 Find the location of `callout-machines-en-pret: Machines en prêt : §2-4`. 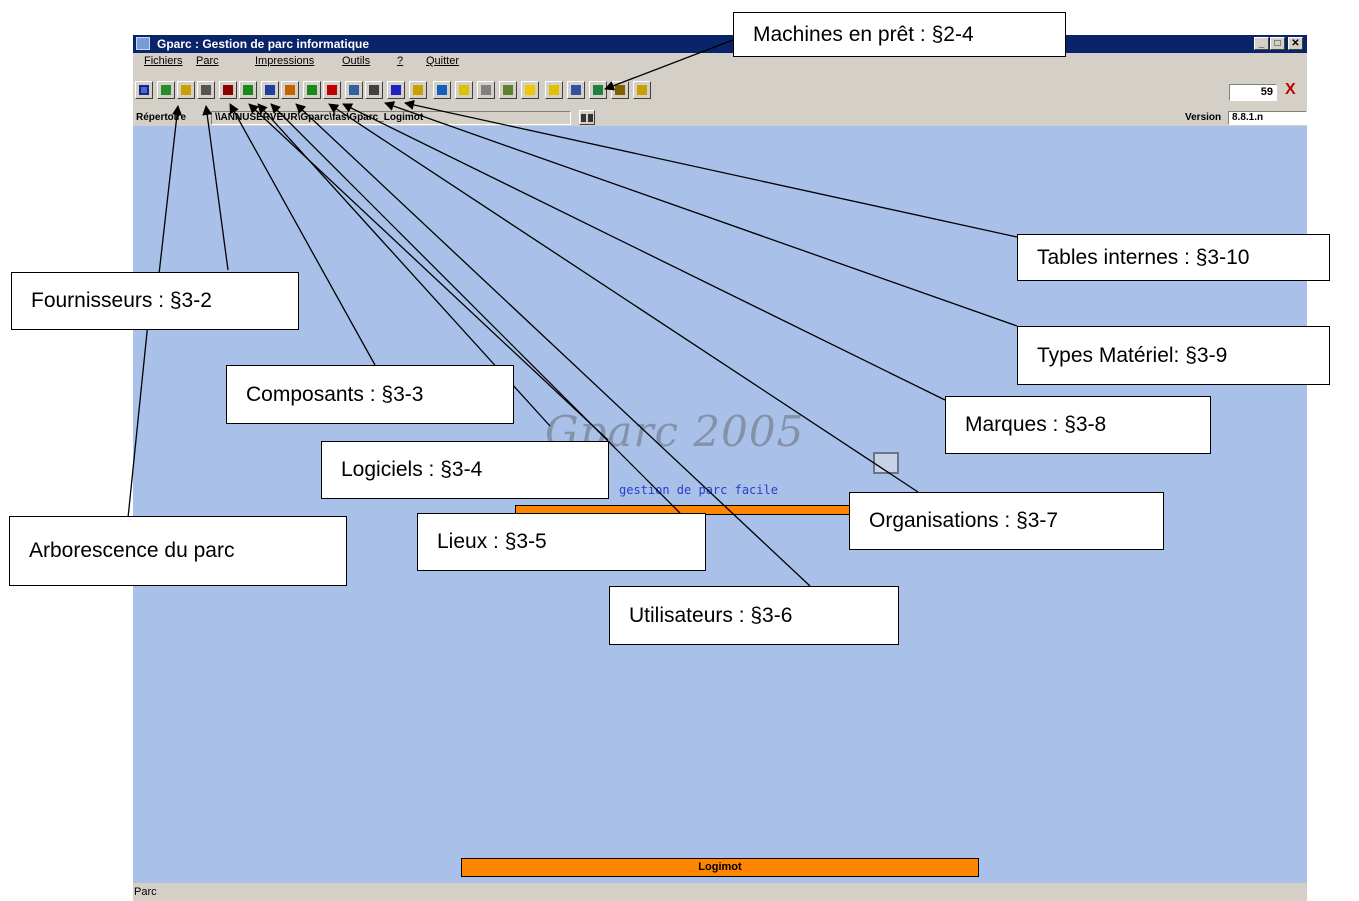

callout-machines-en-pret: Machines en prêt : §2-4 is located at coordinates (899, 34).